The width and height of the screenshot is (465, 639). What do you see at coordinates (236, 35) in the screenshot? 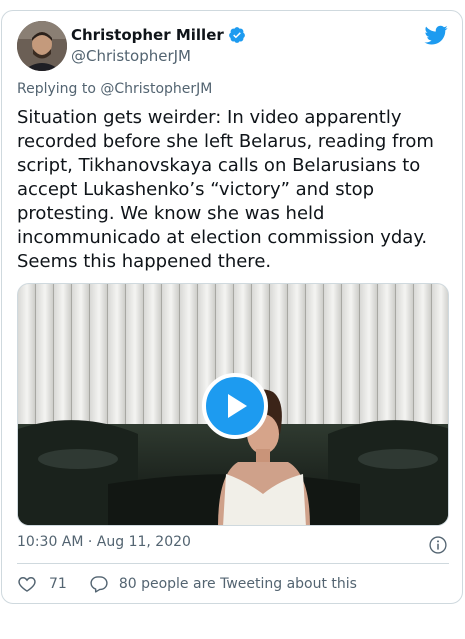
I see `verified-badge-icon` at bounding box center [236, 35].